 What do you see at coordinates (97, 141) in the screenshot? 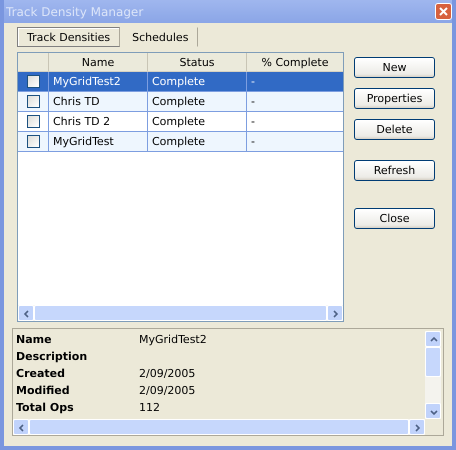
I see `table-cell: MyGridTest` at bounding box center [97, 141].